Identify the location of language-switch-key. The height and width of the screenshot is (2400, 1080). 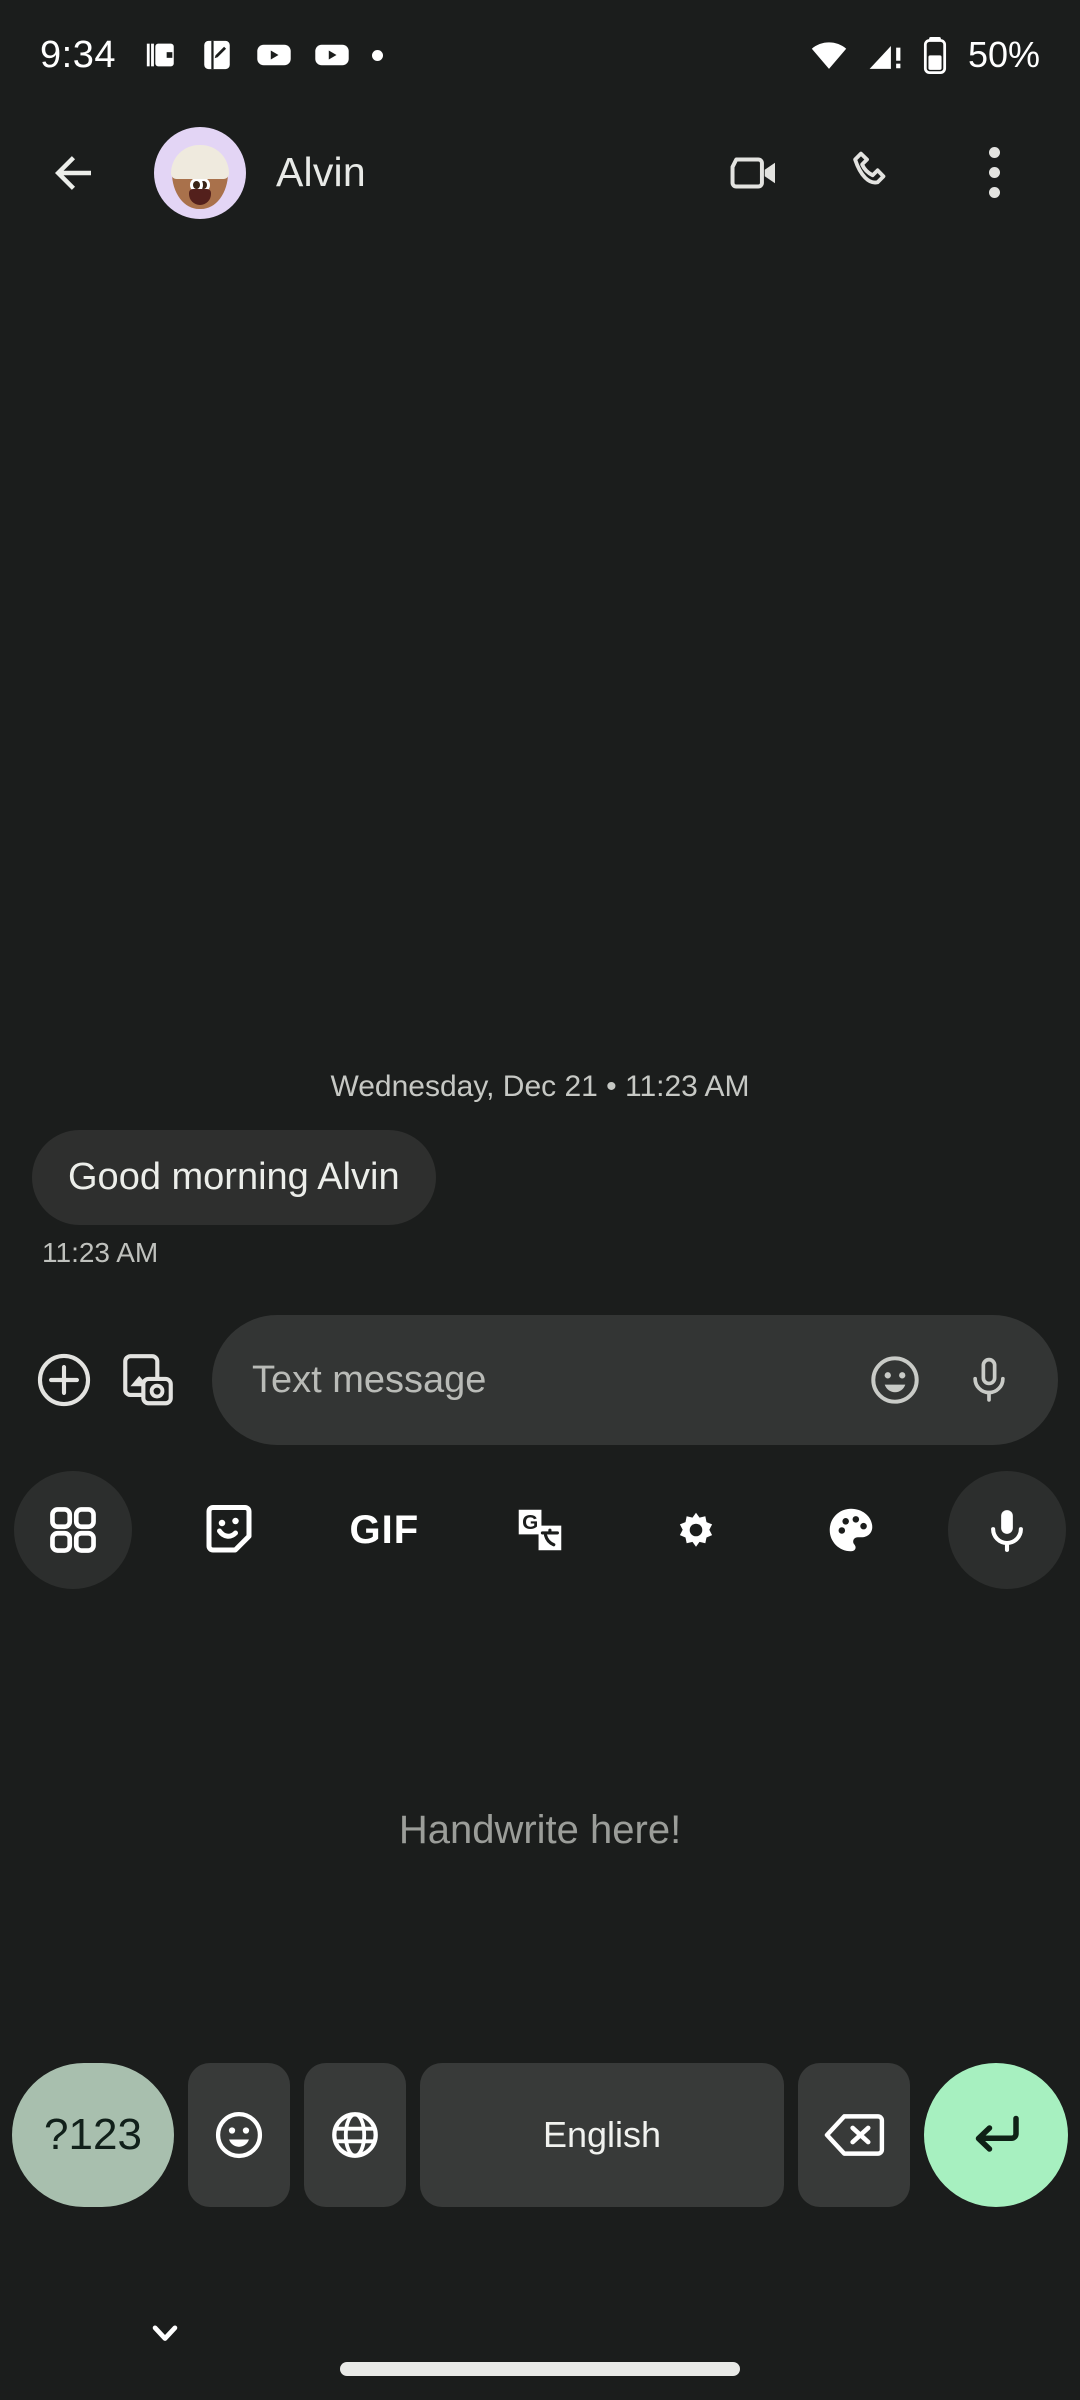
(355, 2135).